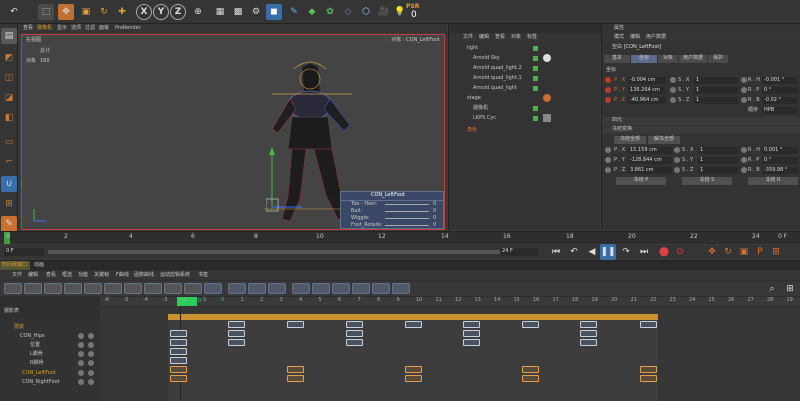 The image size is (800, 401). What do you see at coordinates (656, 37) in the screenshot?
I see `attr-menu-userdata: 用户数据` at bounding box center [656, 37].